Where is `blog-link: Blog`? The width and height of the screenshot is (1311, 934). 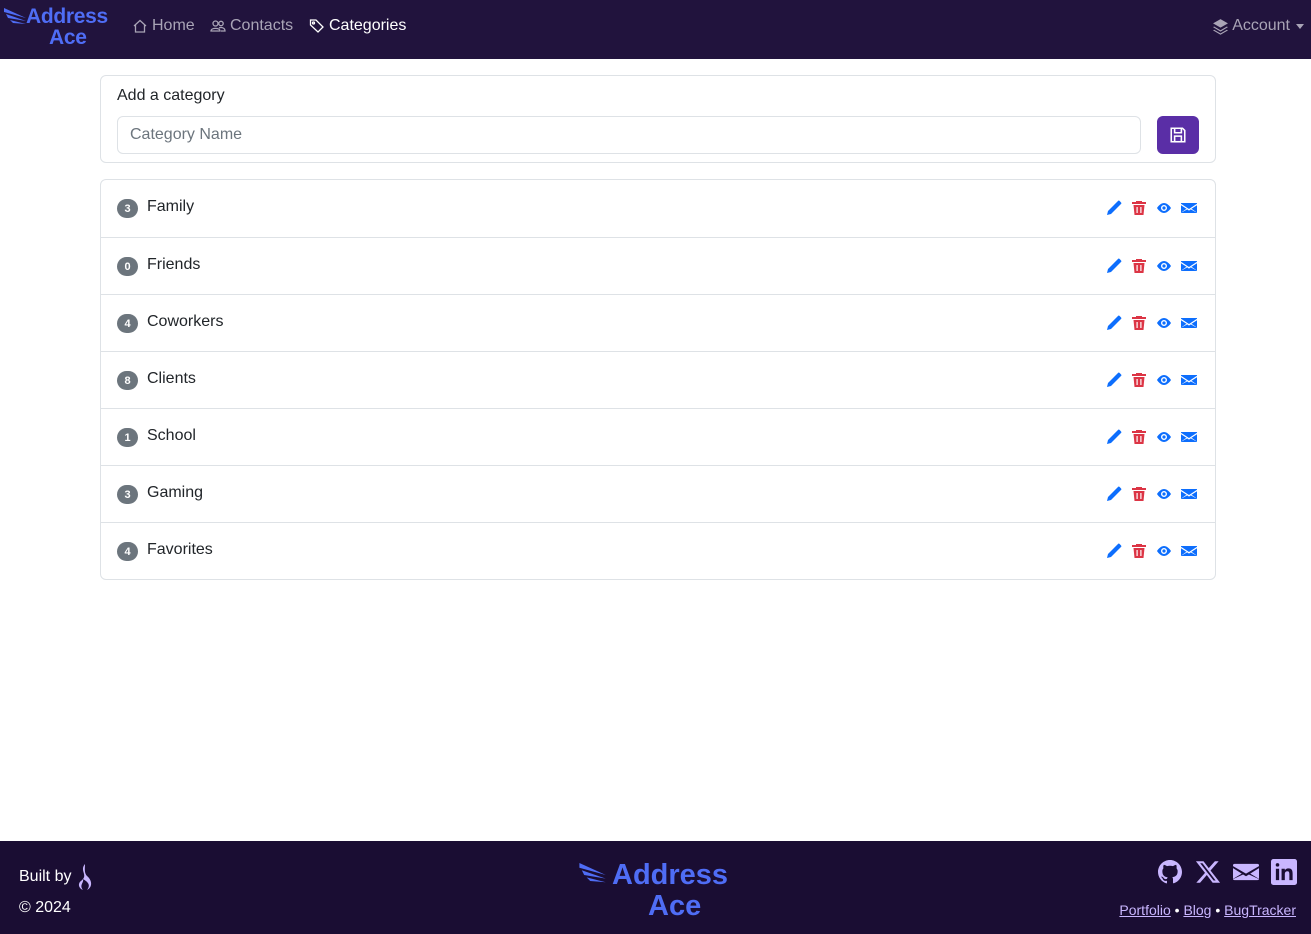 blog-link: Blog is located at coordinates (1197, 910).